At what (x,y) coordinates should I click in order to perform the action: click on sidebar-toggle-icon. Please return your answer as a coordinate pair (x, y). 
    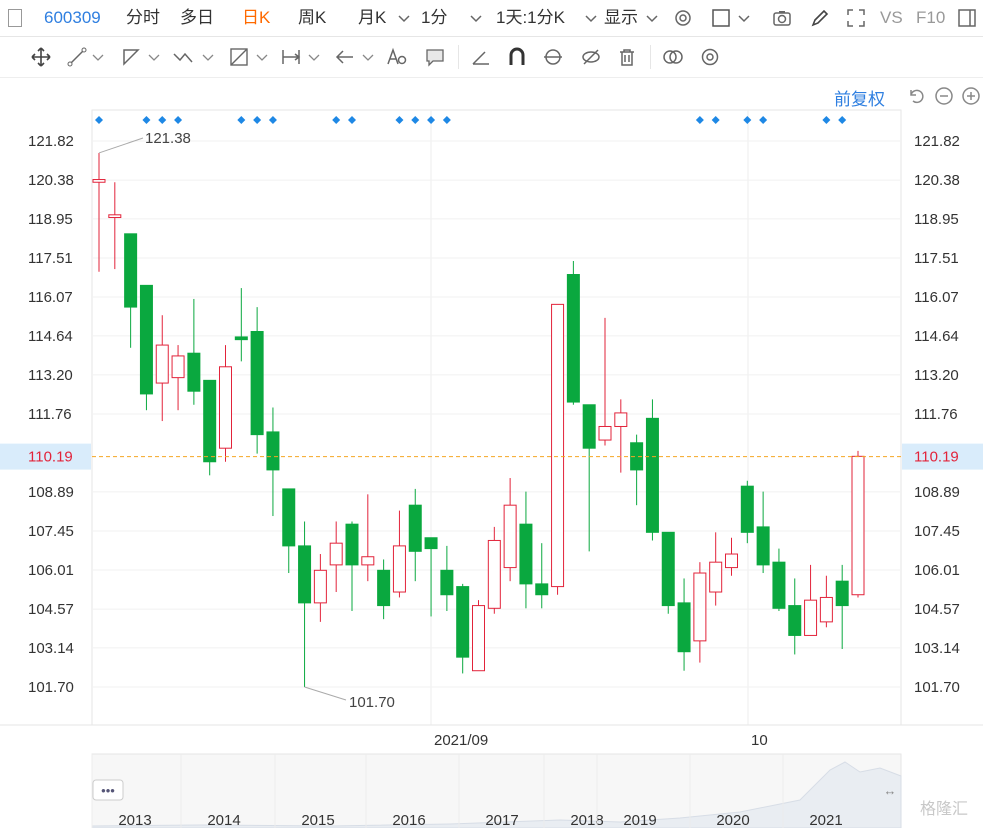
    Looking at the image, I should click on (15, 18).